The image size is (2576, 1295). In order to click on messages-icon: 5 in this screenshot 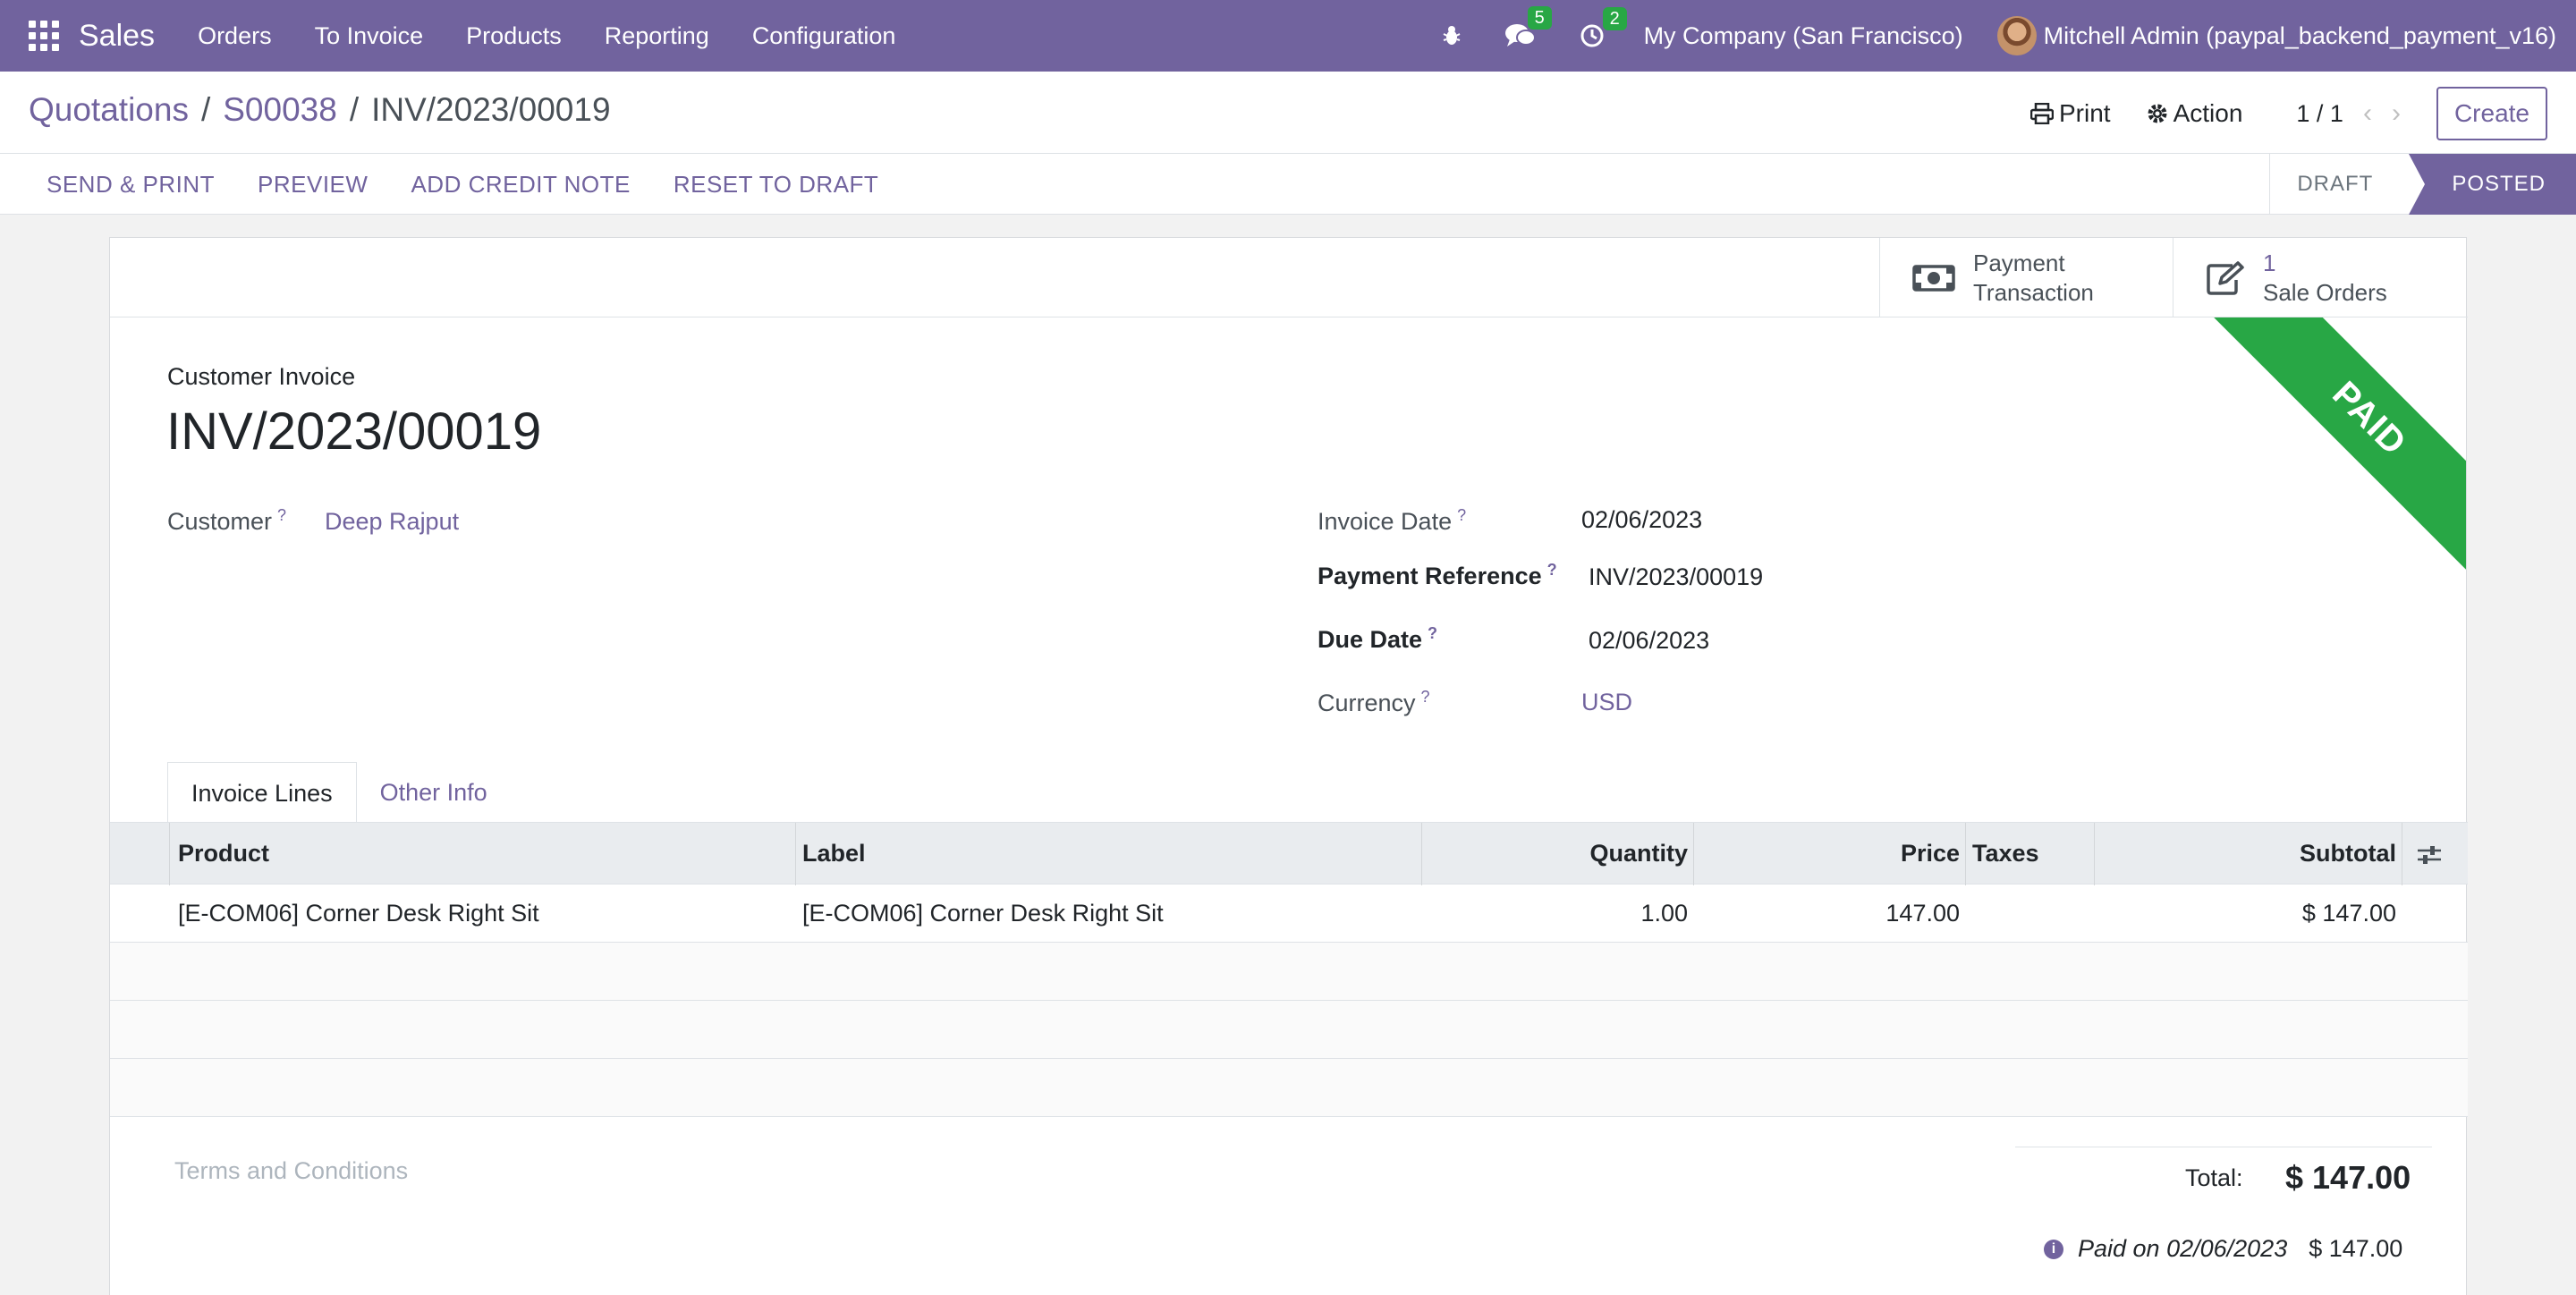, I will do `click(1528, 27)`.